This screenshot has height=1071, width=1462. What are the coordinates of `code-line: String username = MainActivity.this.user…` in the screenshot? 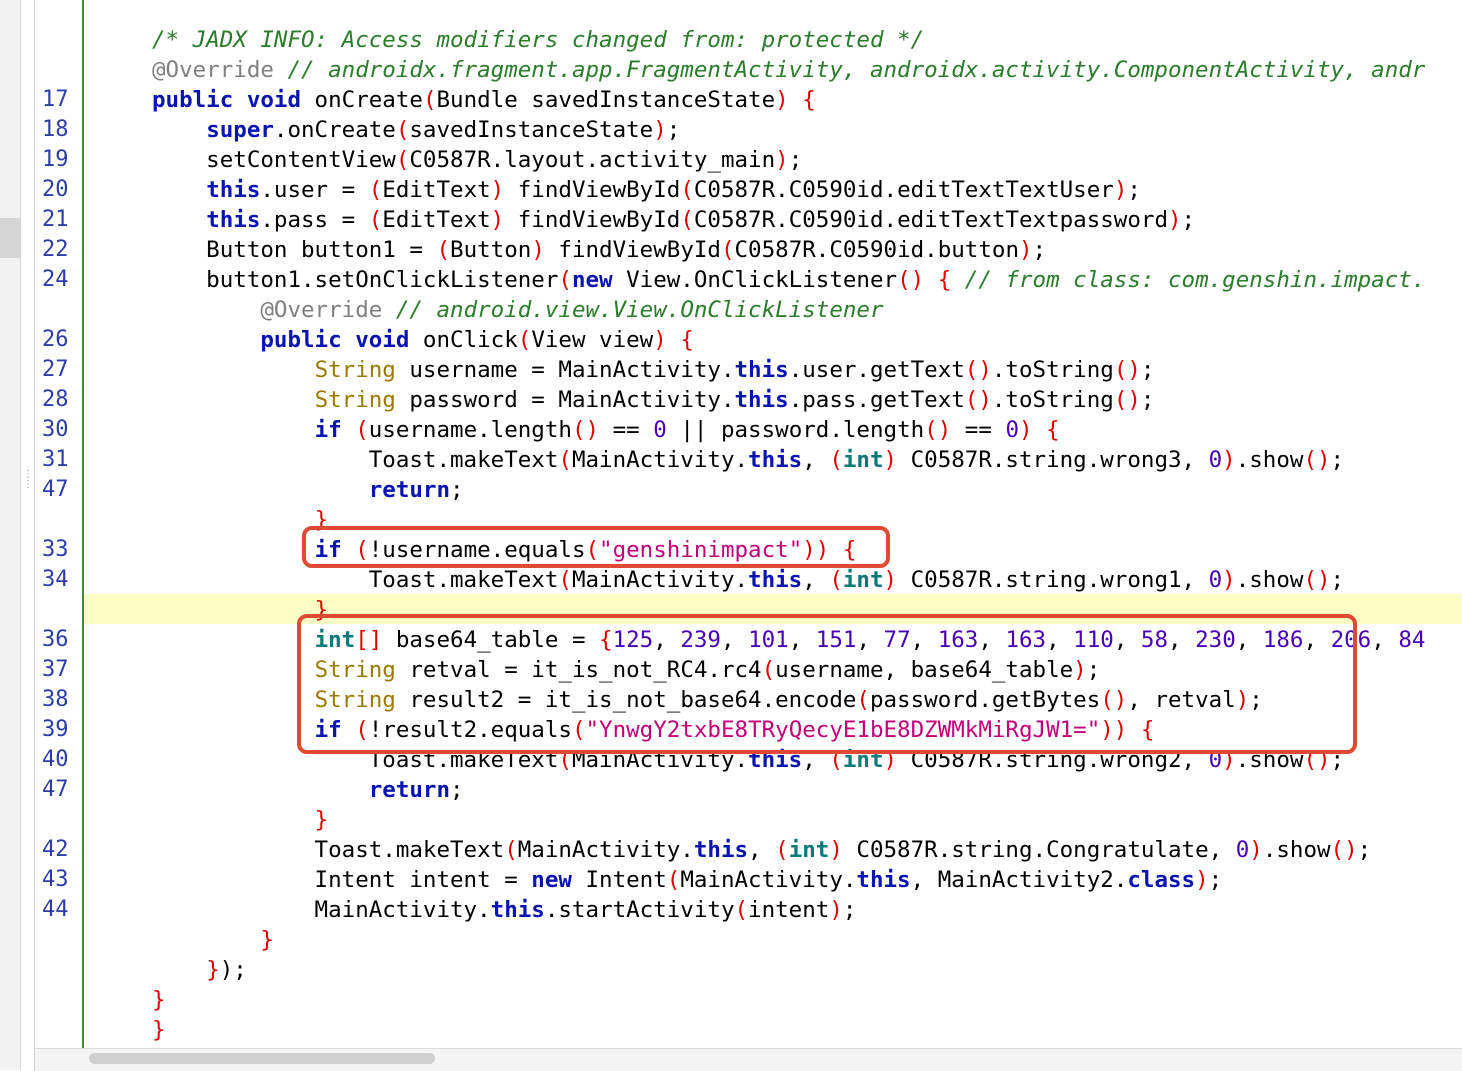 It's located at (653, 370).